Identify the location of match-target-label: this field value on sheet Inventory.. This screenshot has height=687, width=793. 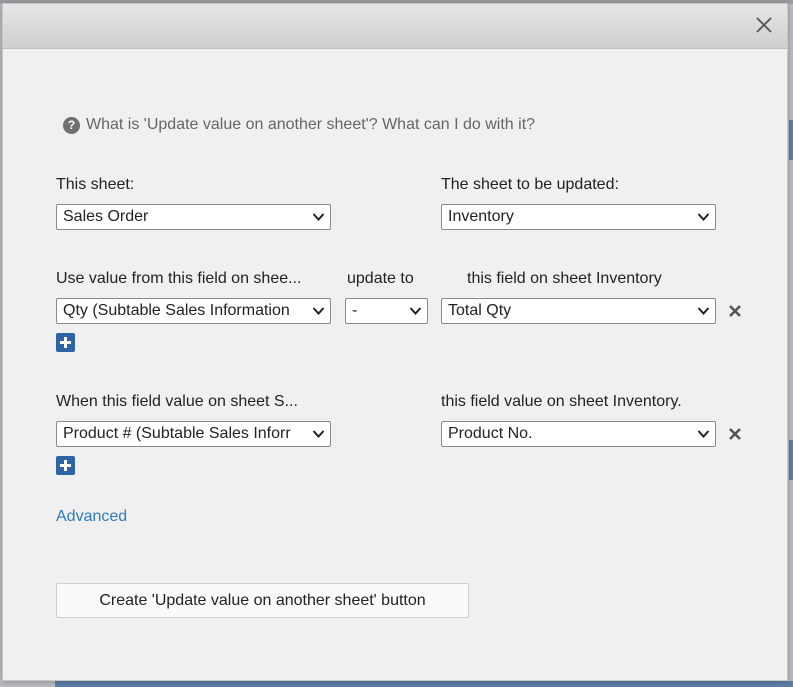
(561, 401).